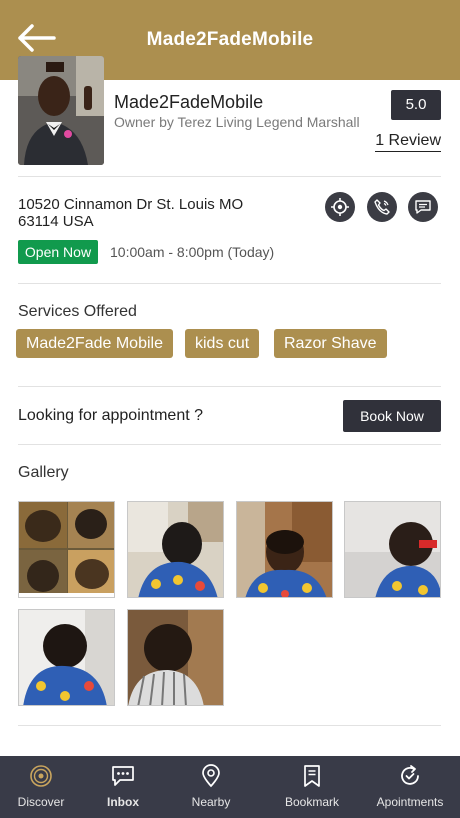 This screenshot has height=818, width=460. I want to click on service-chip: Razor Shave, so click(330, 343).